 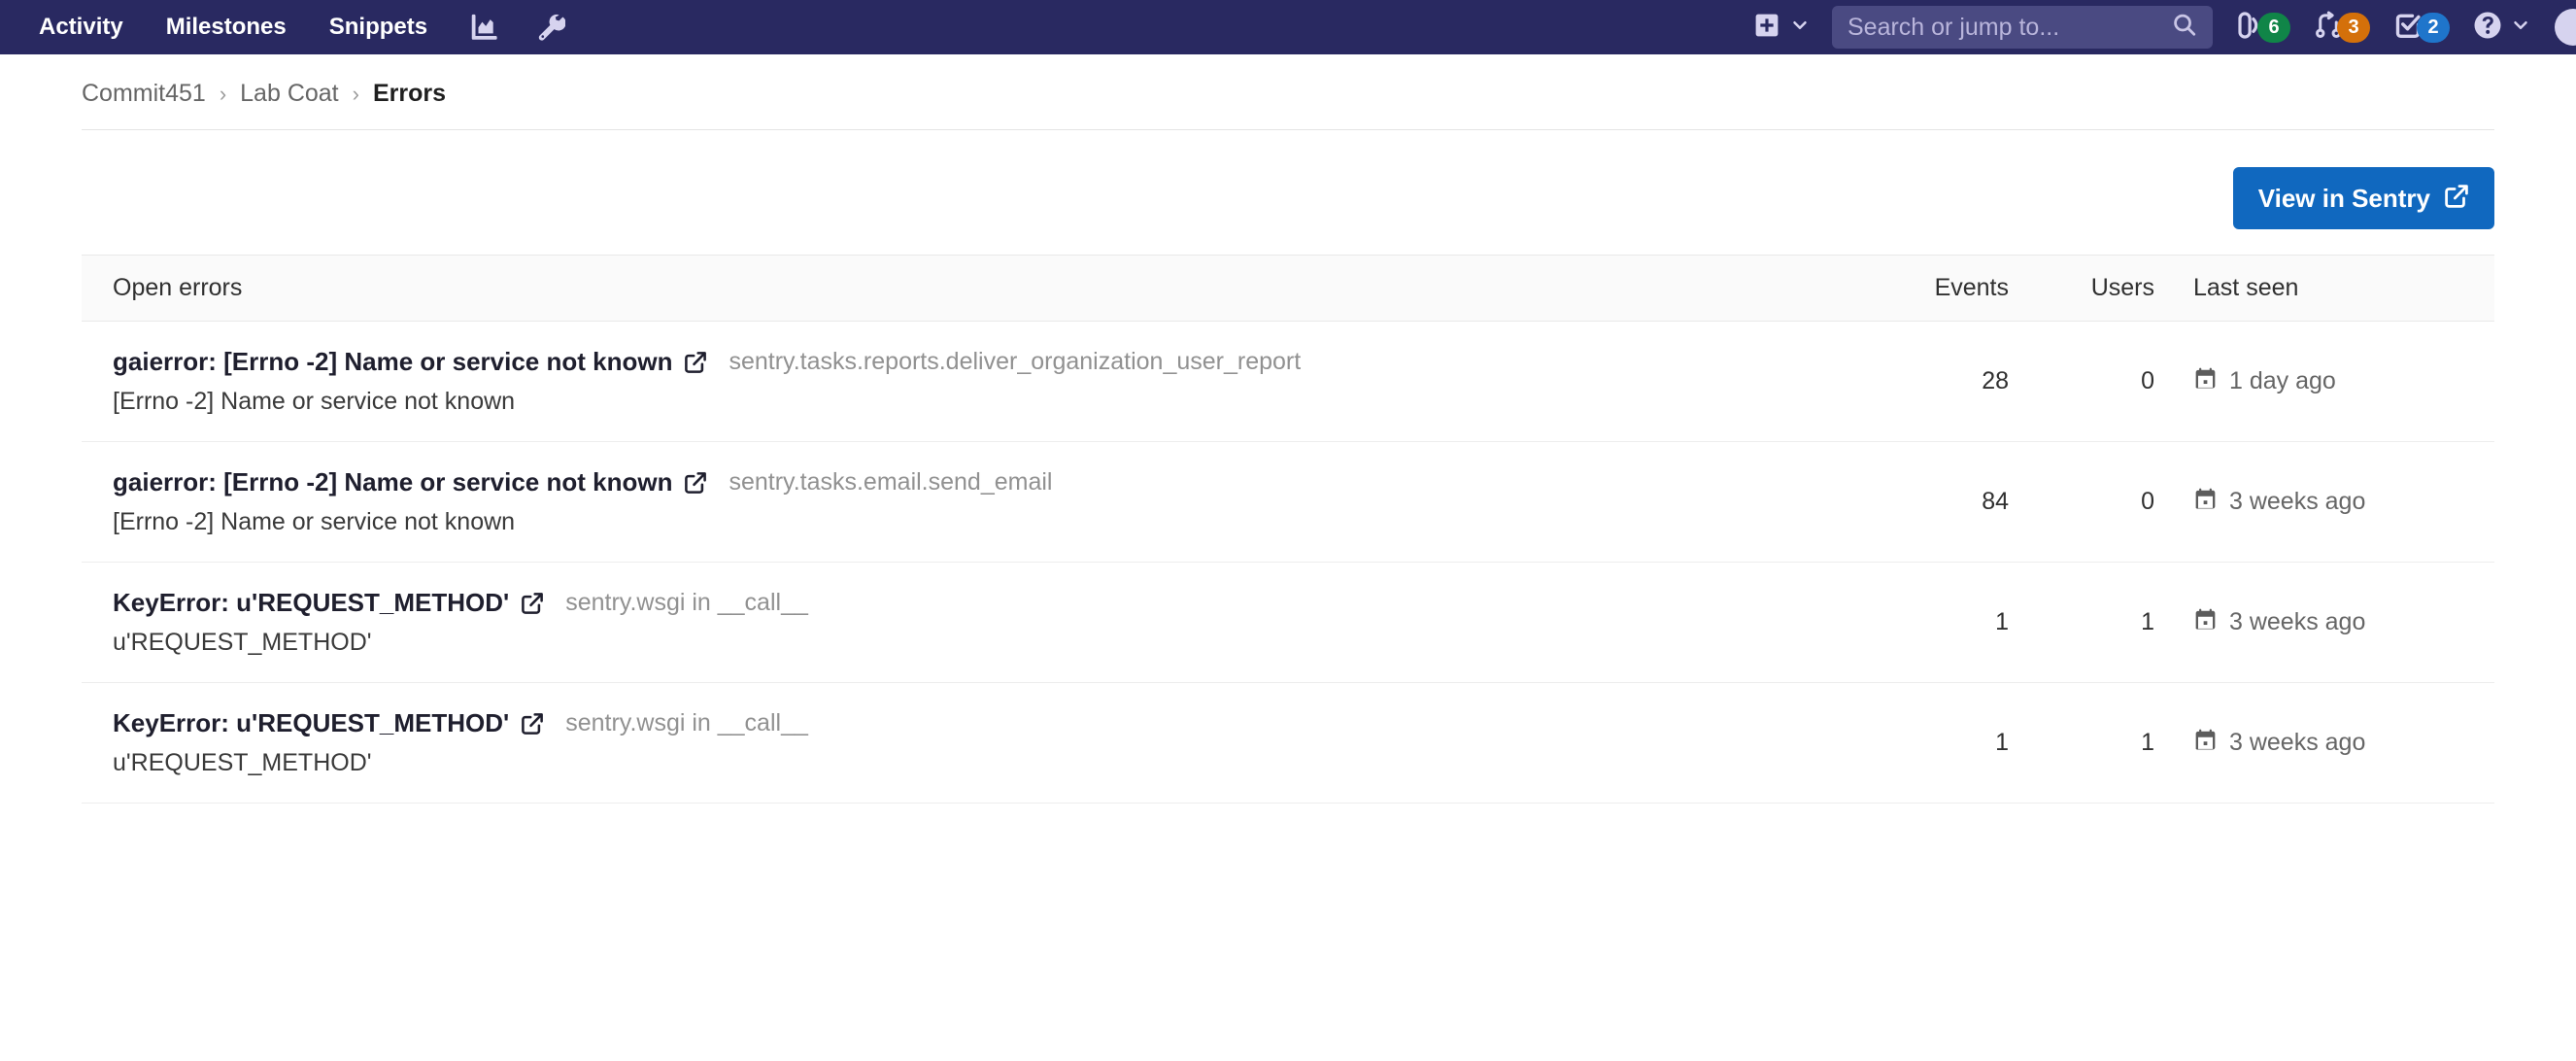 What do you see at coordinates (2273, 27) in the screenshot?
I see `issues-count-badge: 6` at bounding box center [2273, 27].